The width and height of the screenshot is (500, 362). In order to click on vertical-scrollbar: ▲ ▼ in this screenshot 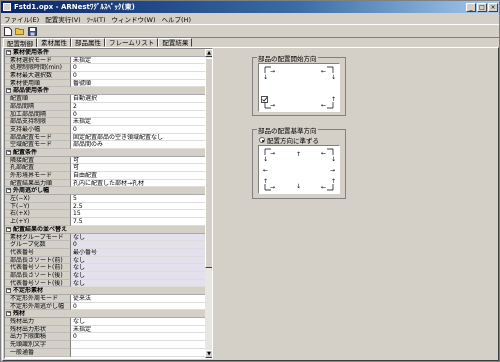, I will do `click(208, 203)`.